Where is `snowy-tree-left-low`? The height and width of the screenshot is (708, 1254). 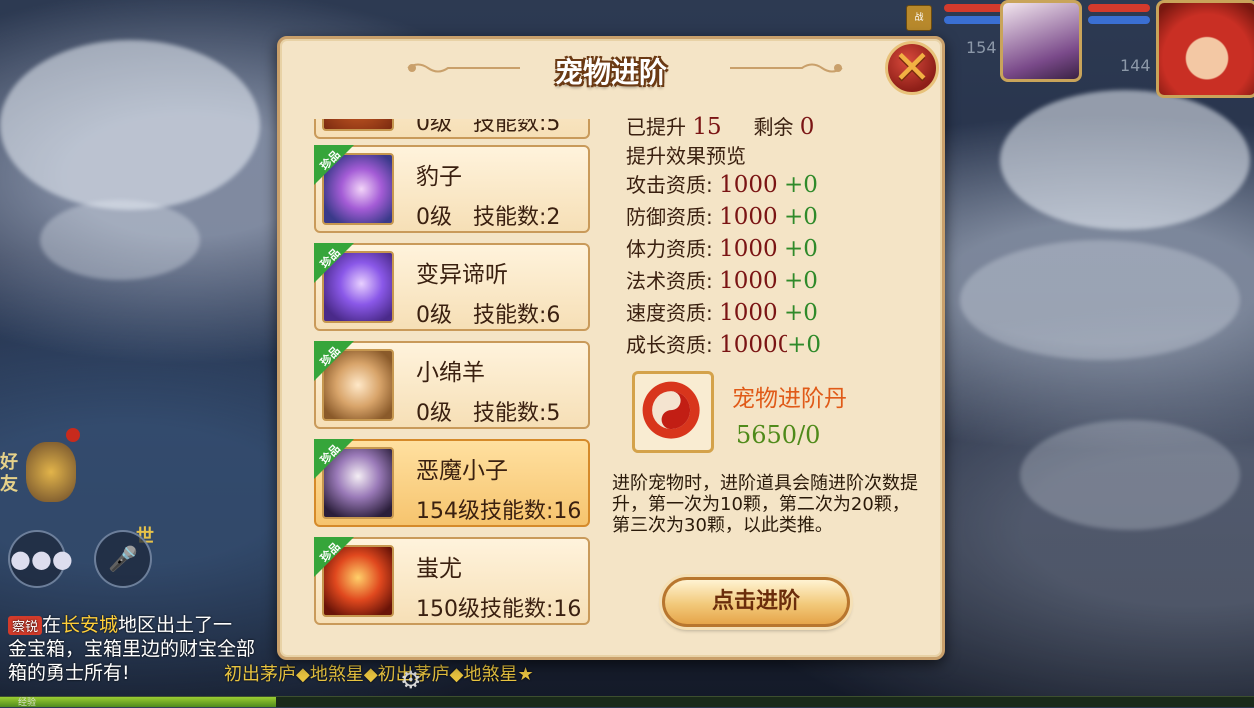
snowy-tree-left-low is located at coordinates (120, 240).